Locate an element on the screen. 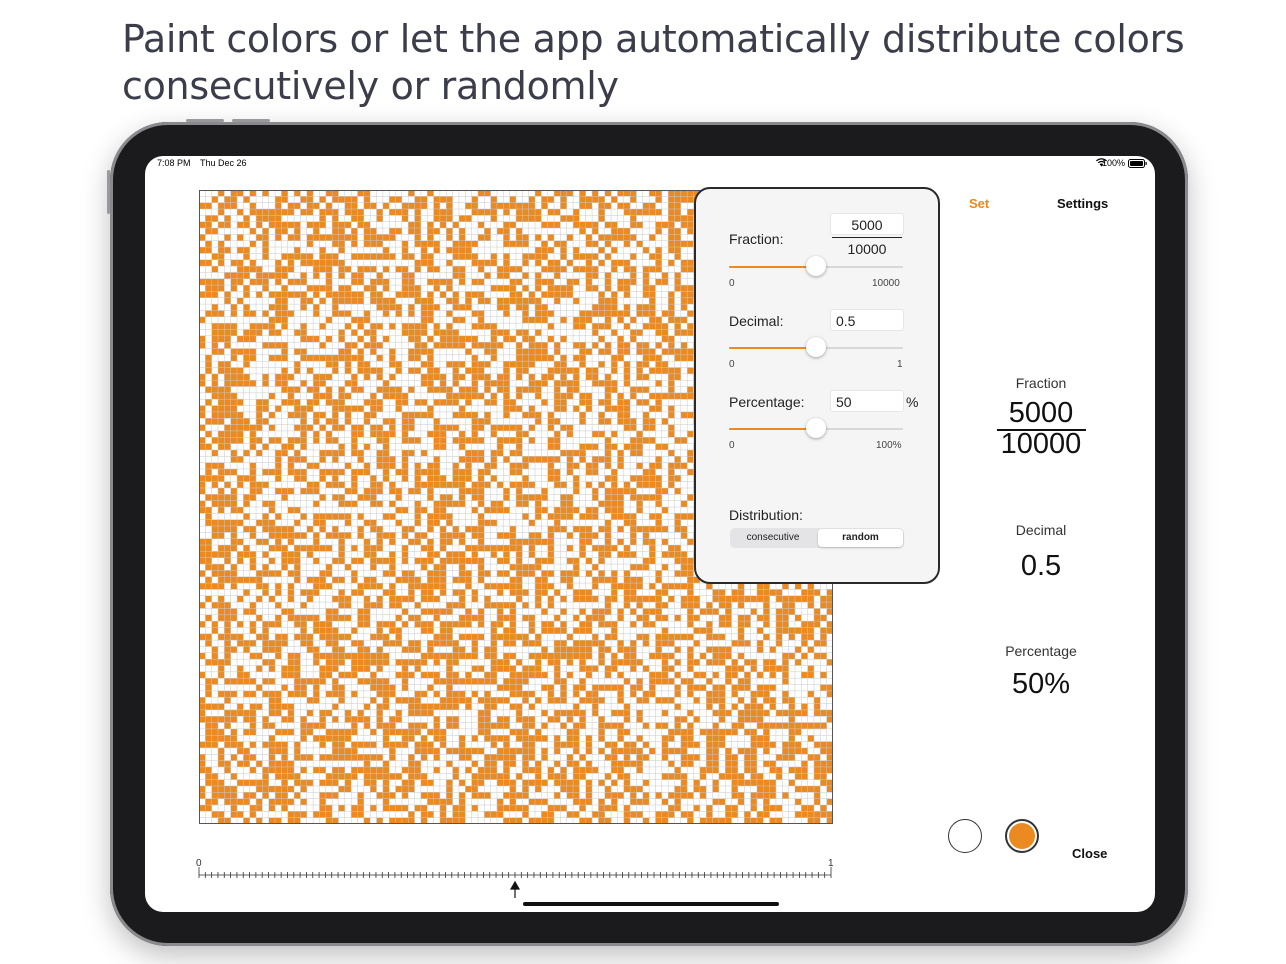 This screenshot has height=964, width=1286. ruler-marker-arrow-icon is located at coordinates (515, 889).